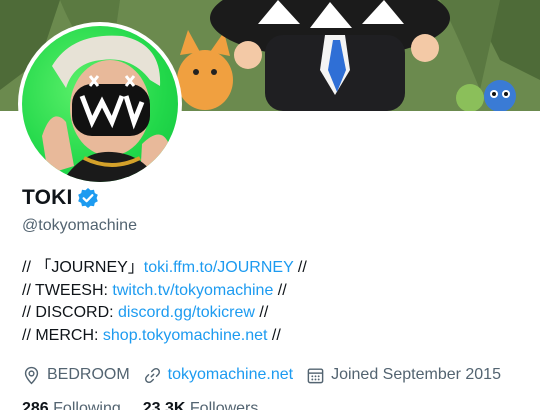 This screenshot has width=540, height=410. What do you see at coordinates (186, 312) in the screenshot?
I see `bio-link-discord: discord.gg/tokicrew` at bounding box center [186, 312].